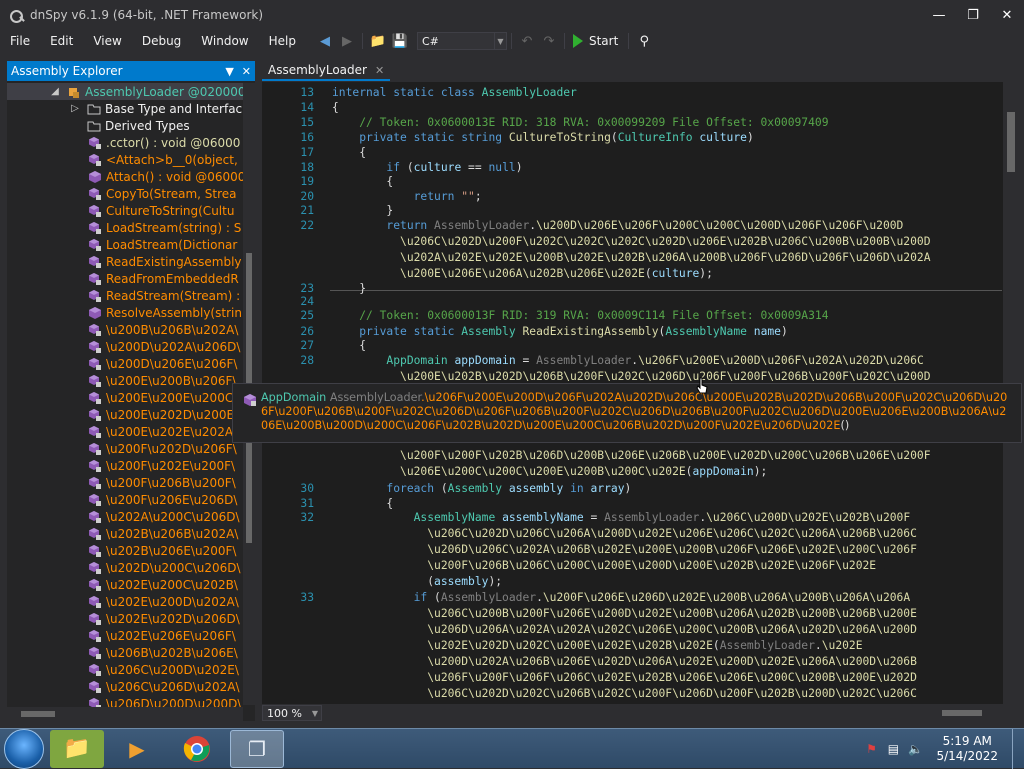 The height and width of the screenshot is (769, 1024). What do you see at coordinates (127, 516) in the screenshot?
I see `tree-node: \u202A\u200C\u206D\` at bounding box center [127, 516].